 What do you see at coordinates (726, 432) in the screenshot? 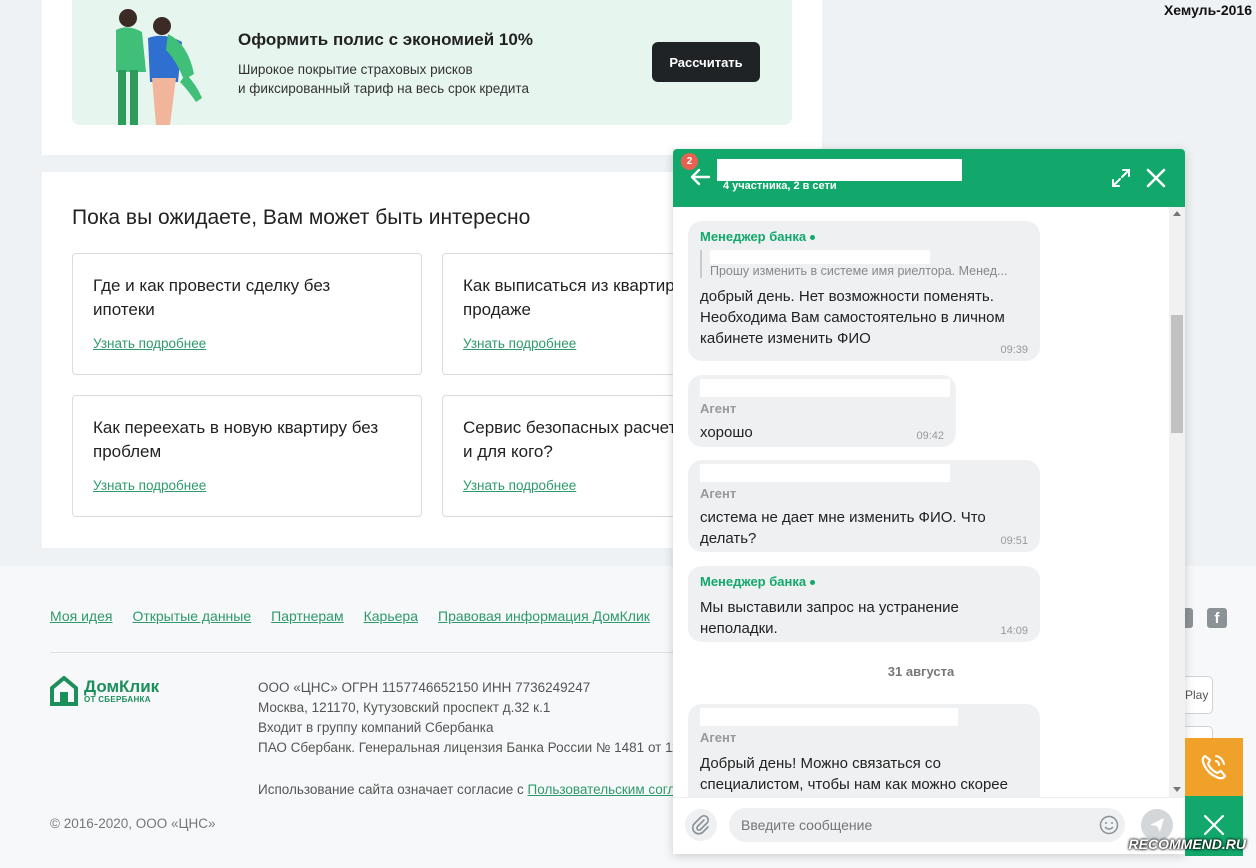
I see `message-text: хорошо` at bounding box center [726, 432].